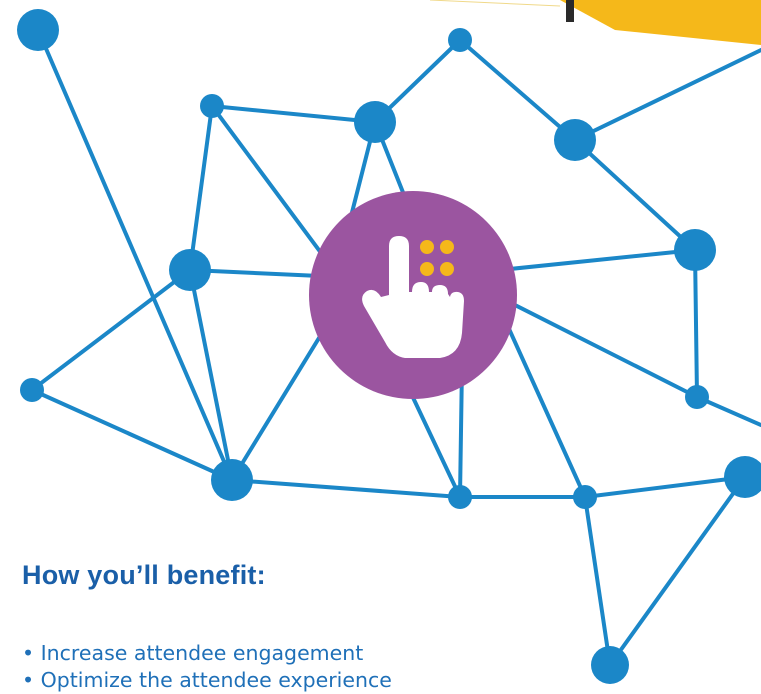 This screenshot has width=761, height=694. Describe the element at coordinates (595, 22) in the screenshot. I see `yellow-corner-shape` at that location.